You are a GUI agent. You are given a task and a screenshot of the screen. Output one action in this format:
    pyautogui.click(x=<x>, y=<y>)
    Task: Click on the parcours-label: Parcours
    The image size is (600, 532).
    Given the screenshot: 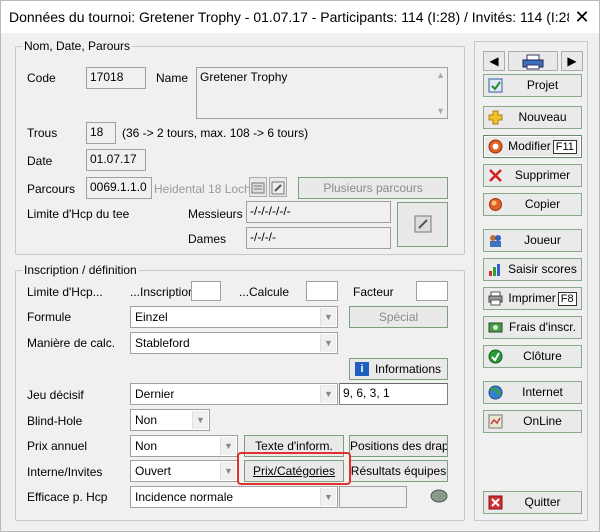 What is the action you would take?
    pyautogui.click(x=51, y=189)
    